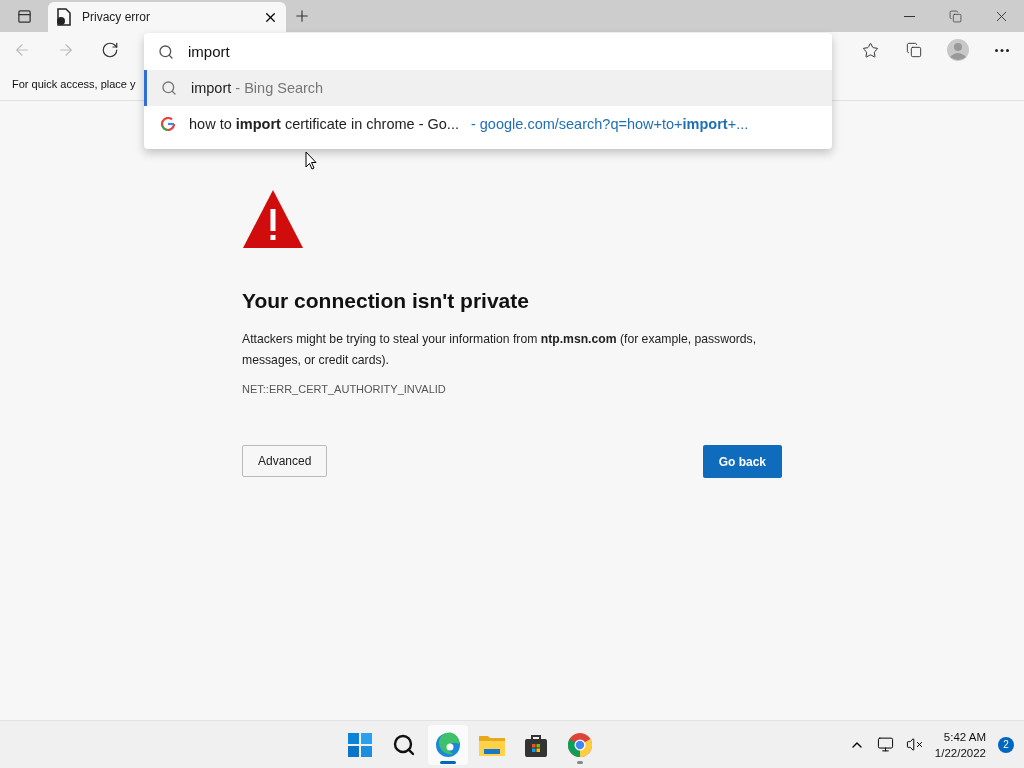 The width and height of the screenshot is (1024, 768). I want to click on folder-icon, so click(492, 744).